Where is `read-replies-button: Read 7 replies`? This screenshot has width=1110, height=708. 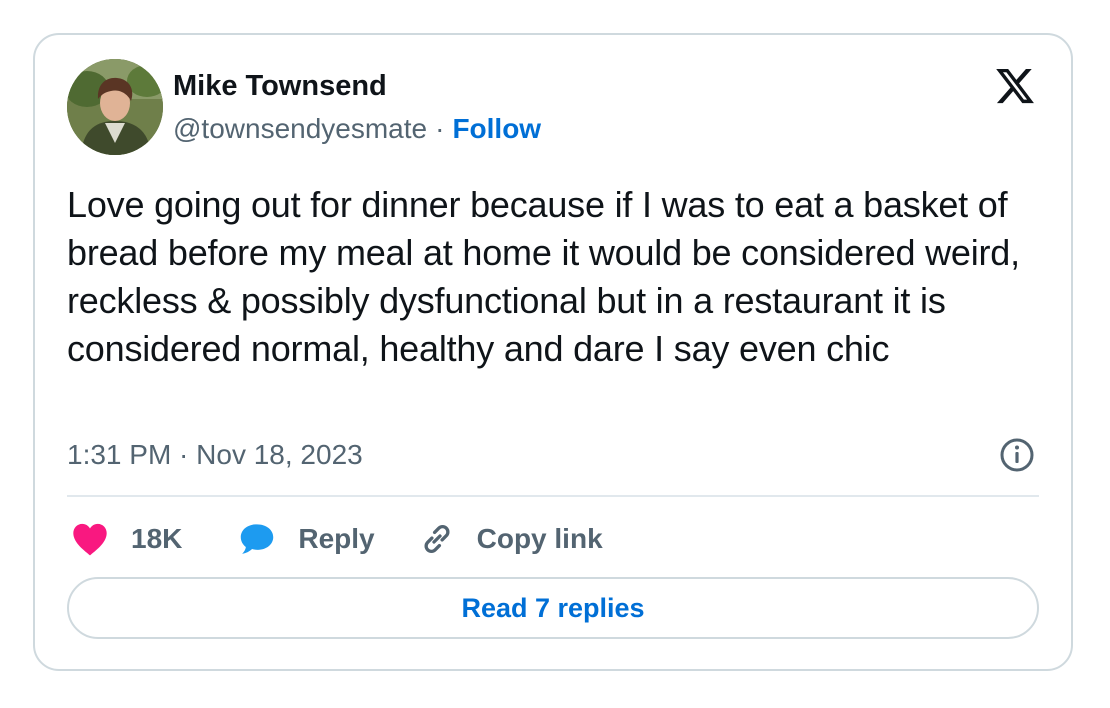 read-replies-button: Read 7 replies is located at coordinates (553, 608).